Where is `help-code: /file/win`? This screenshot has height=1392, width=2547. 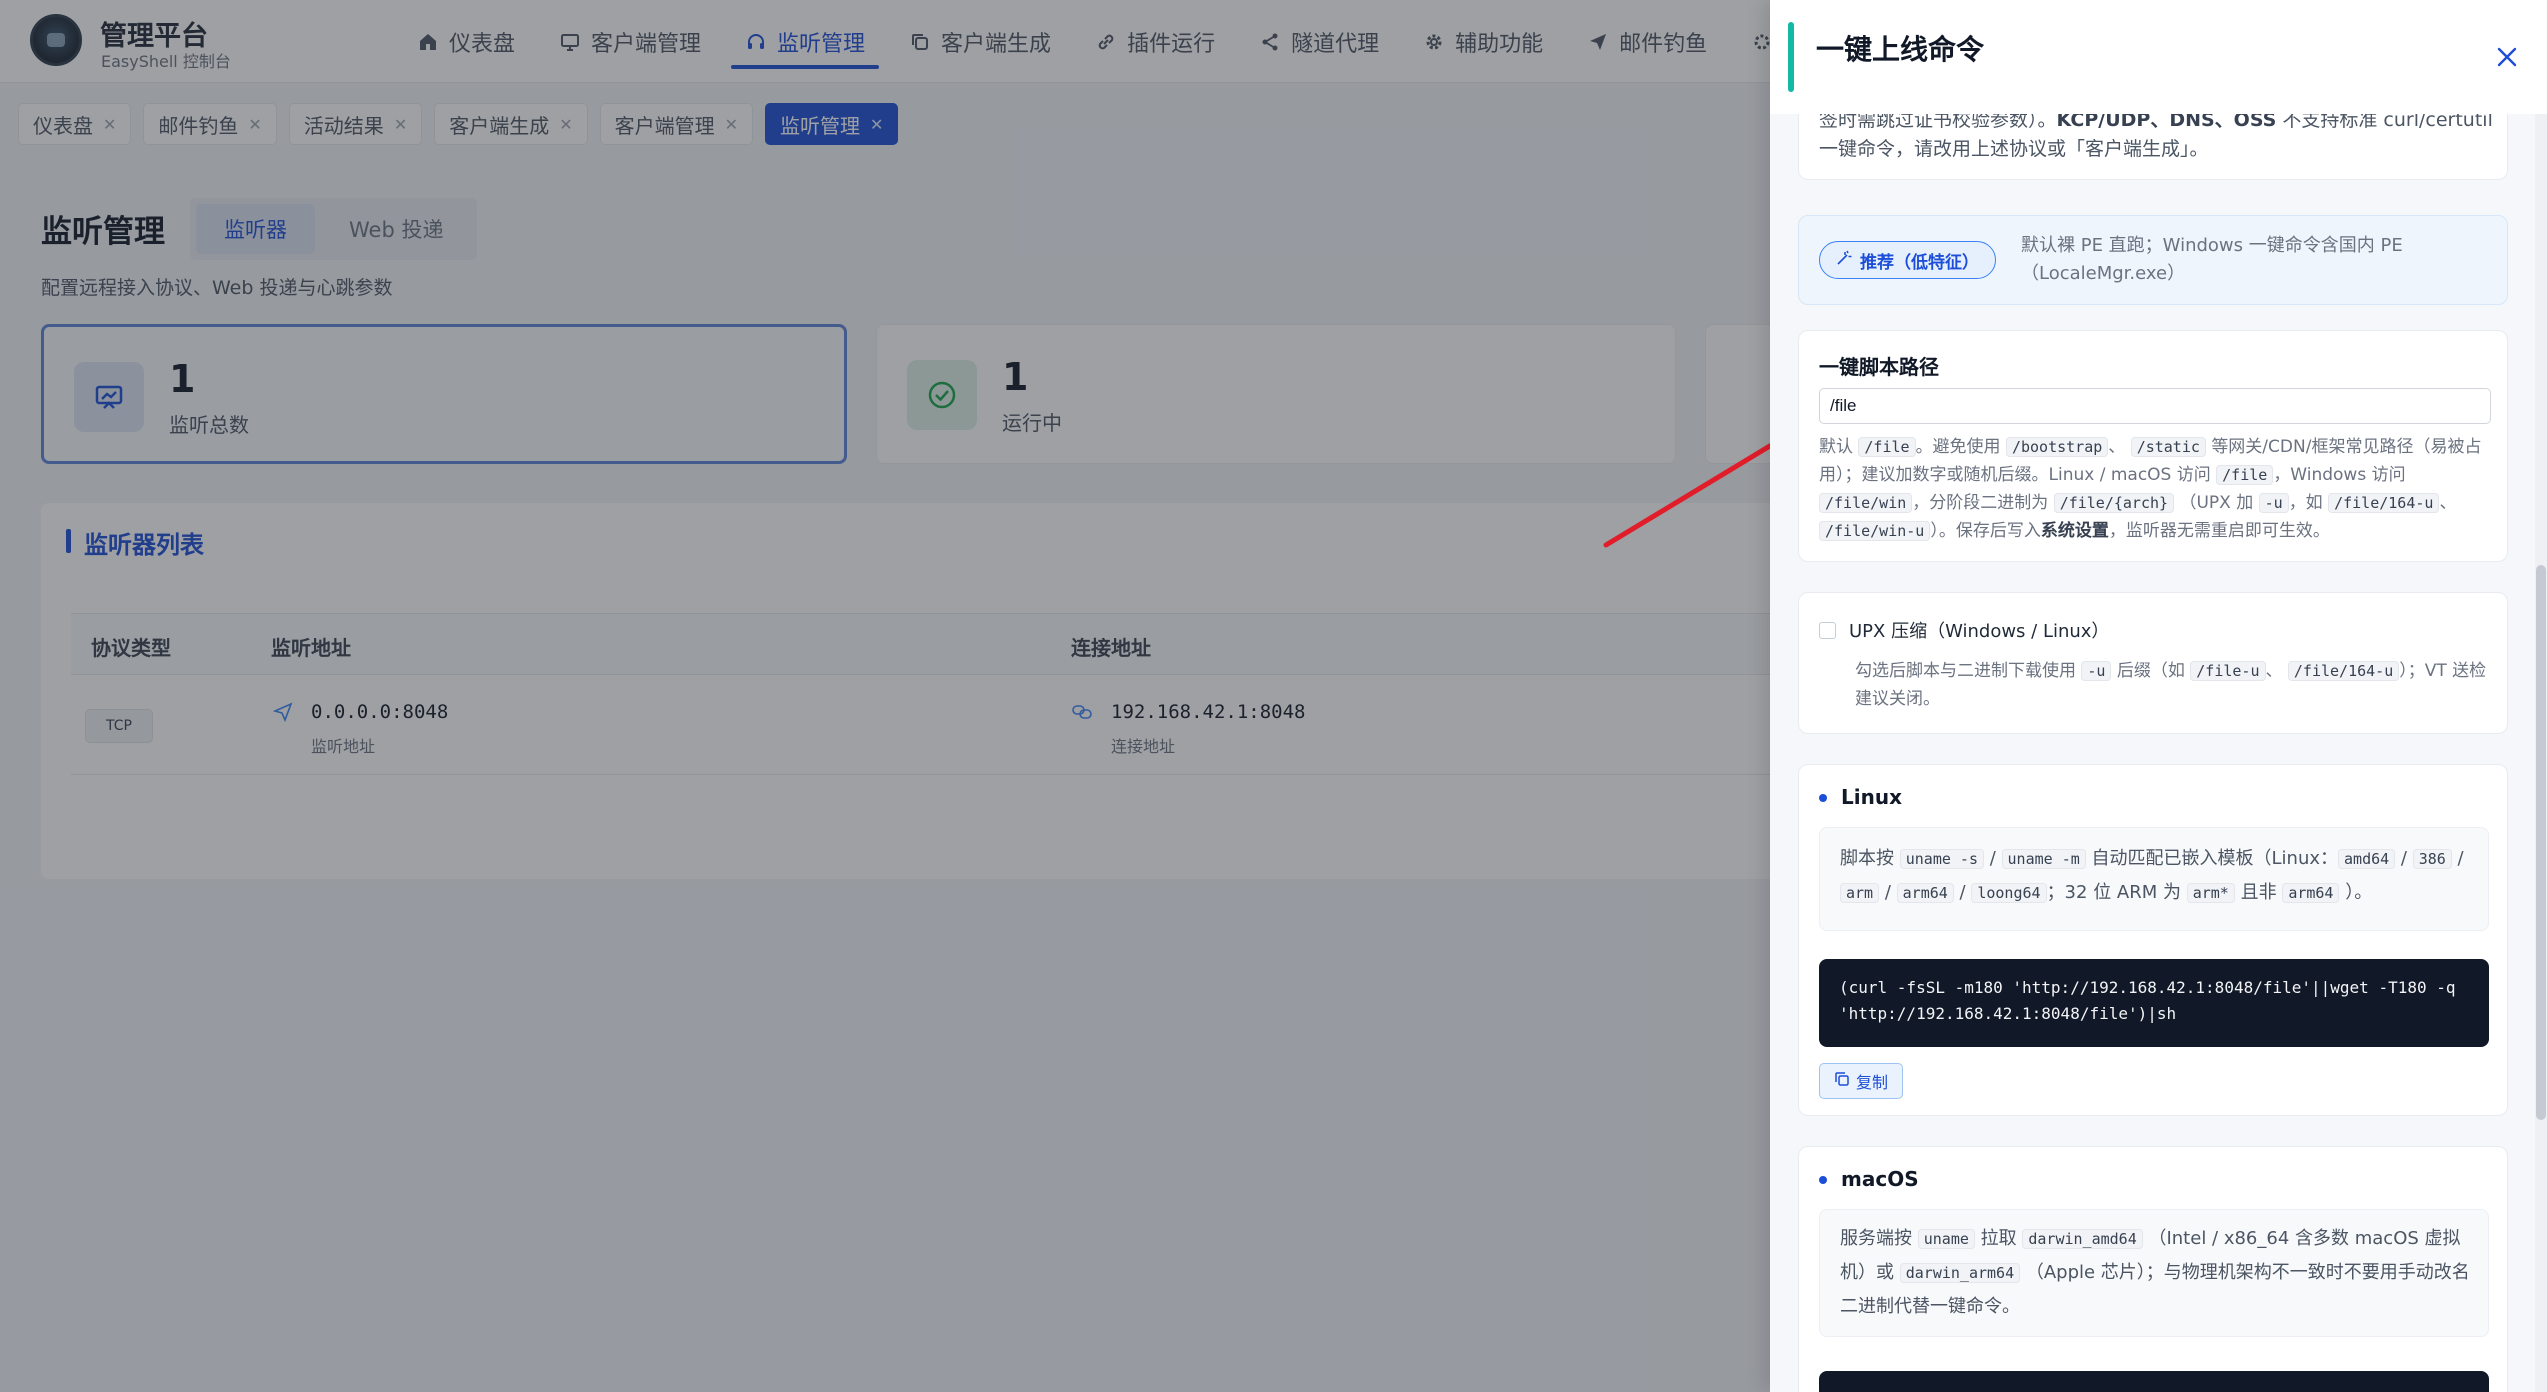
help-code: /file/win is located at coordinates (1866, 503).